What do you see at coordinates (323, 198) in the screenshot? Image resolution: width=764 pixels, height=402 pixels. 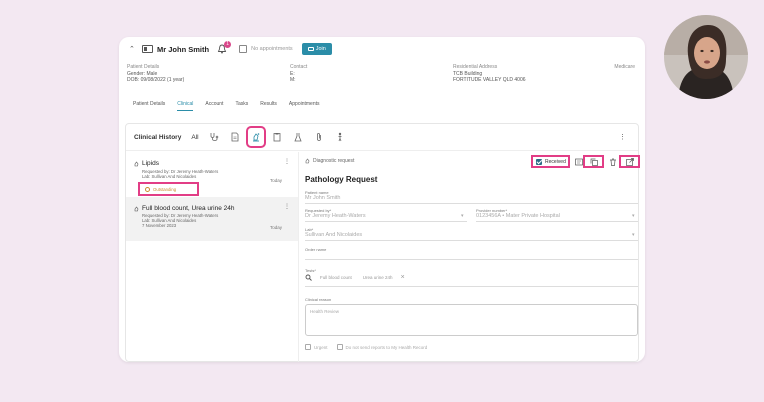 I see `patient-name-field: Mr John Smith` at bounding box center [323, 198].